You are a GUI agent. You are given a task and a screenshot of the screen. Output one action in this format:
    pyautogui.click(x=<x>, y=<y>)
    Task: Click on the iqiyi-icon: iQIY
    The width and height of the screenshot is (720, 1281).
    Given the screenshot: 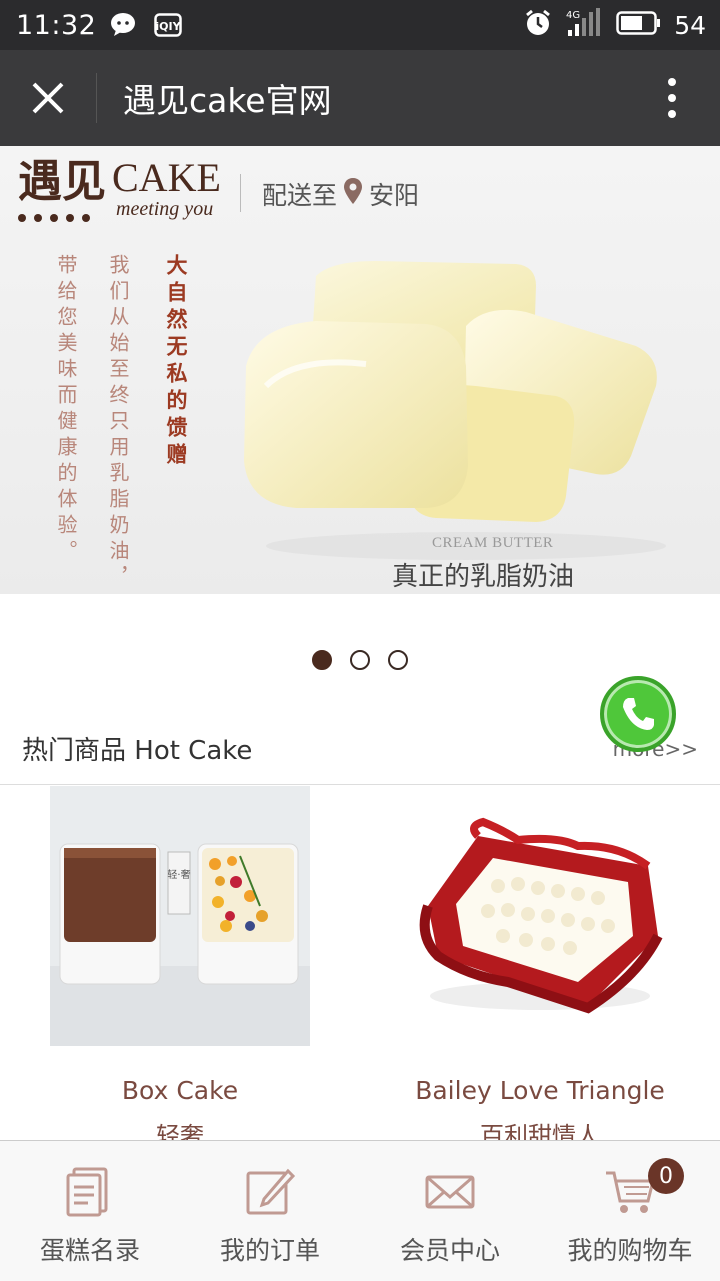 What is the action you would take?
    pyautogui.click(x=168, y=25)
    